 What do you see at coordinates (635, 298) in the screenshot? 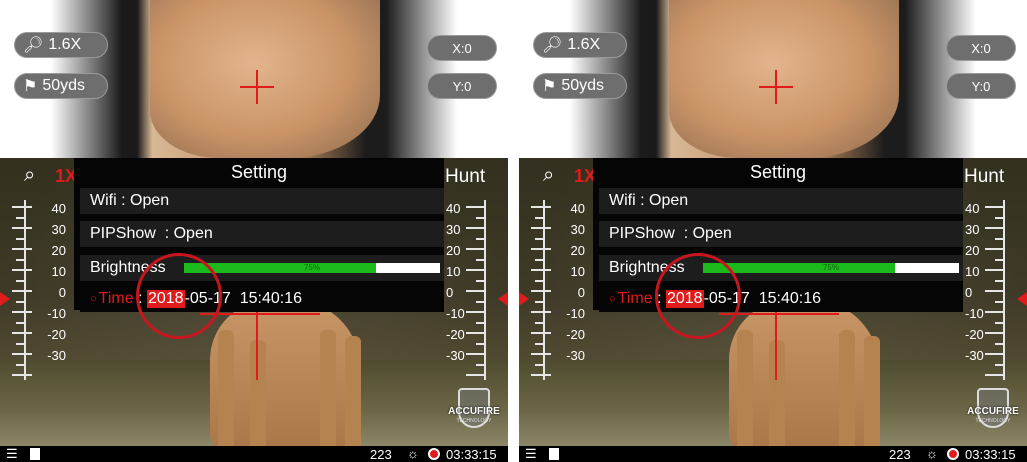
I see `time-label: Time` at bounding box center [635, 298].